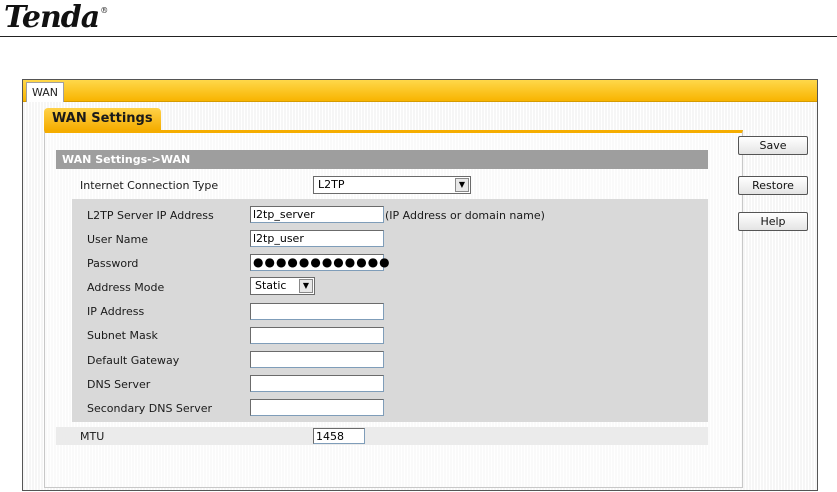  Describe the element at coordinates (773, 221) in the screenshot. I see `help-button: Help` at that location.